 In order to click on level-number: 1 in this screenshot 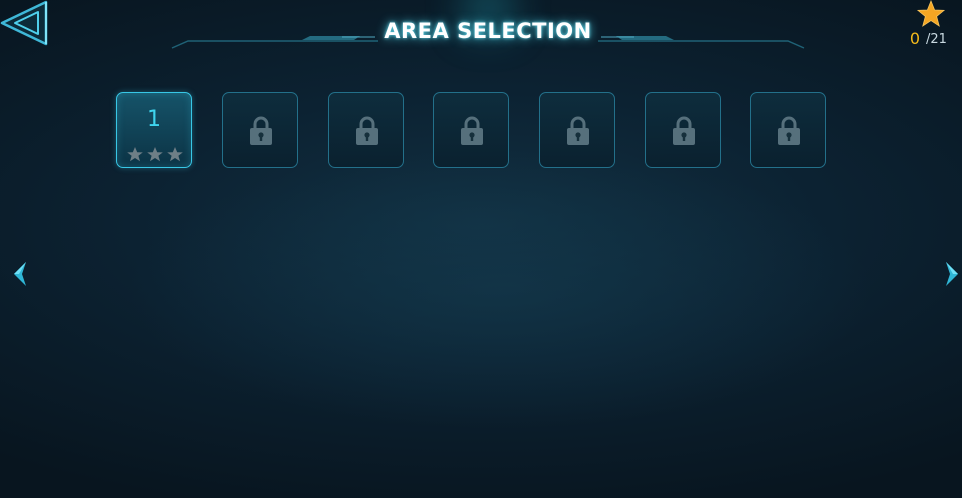, I will do `click(154, 119)`.